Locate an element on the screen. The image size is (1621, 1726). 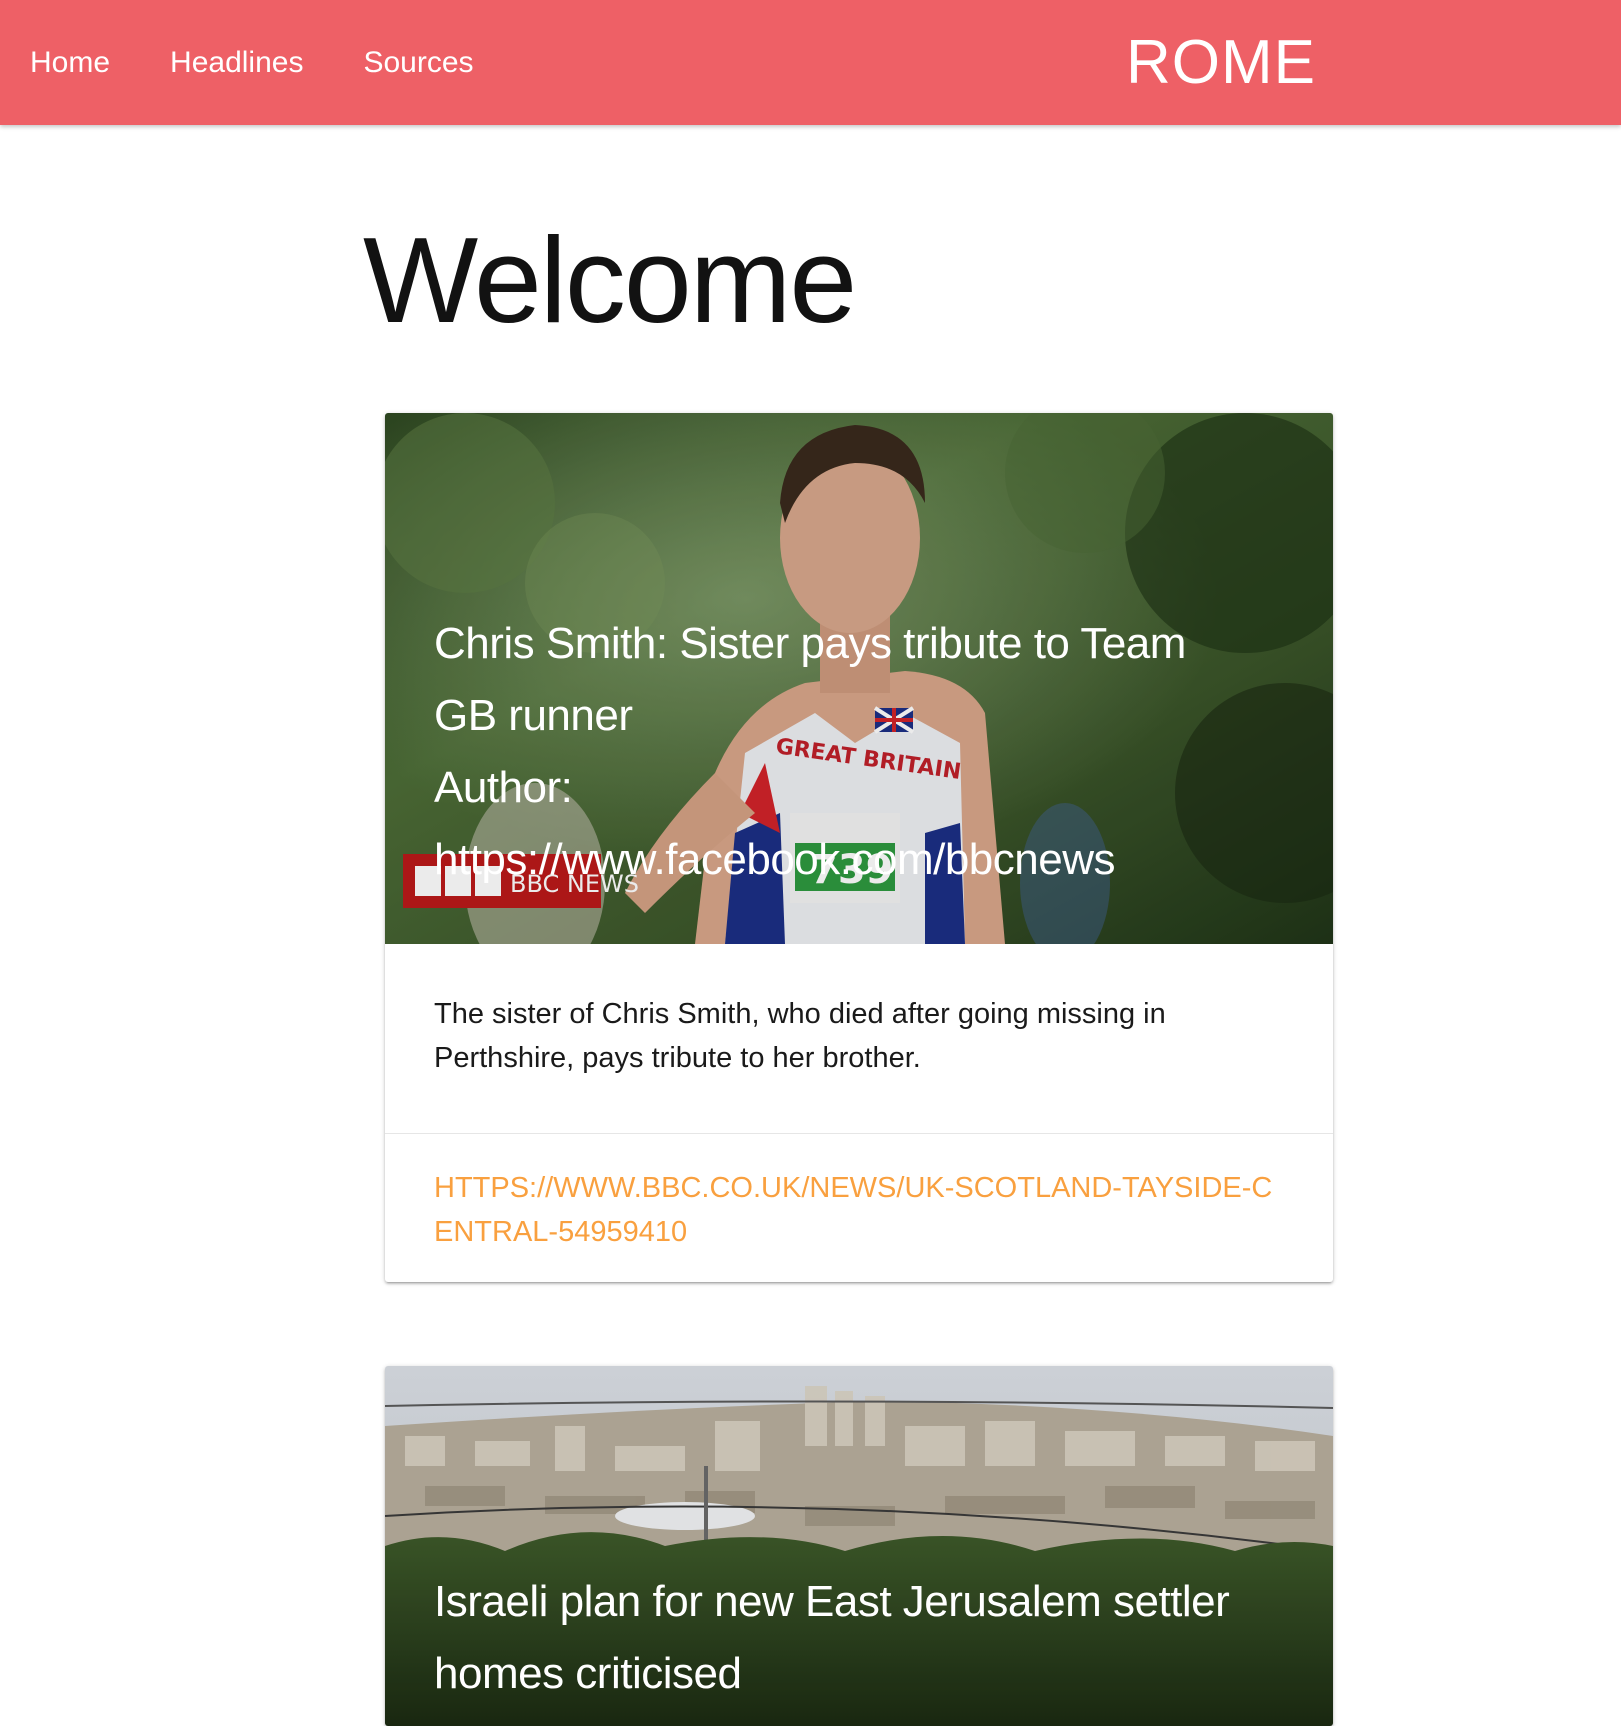
nav-link-home: Home is located at coordinates (70, 63).